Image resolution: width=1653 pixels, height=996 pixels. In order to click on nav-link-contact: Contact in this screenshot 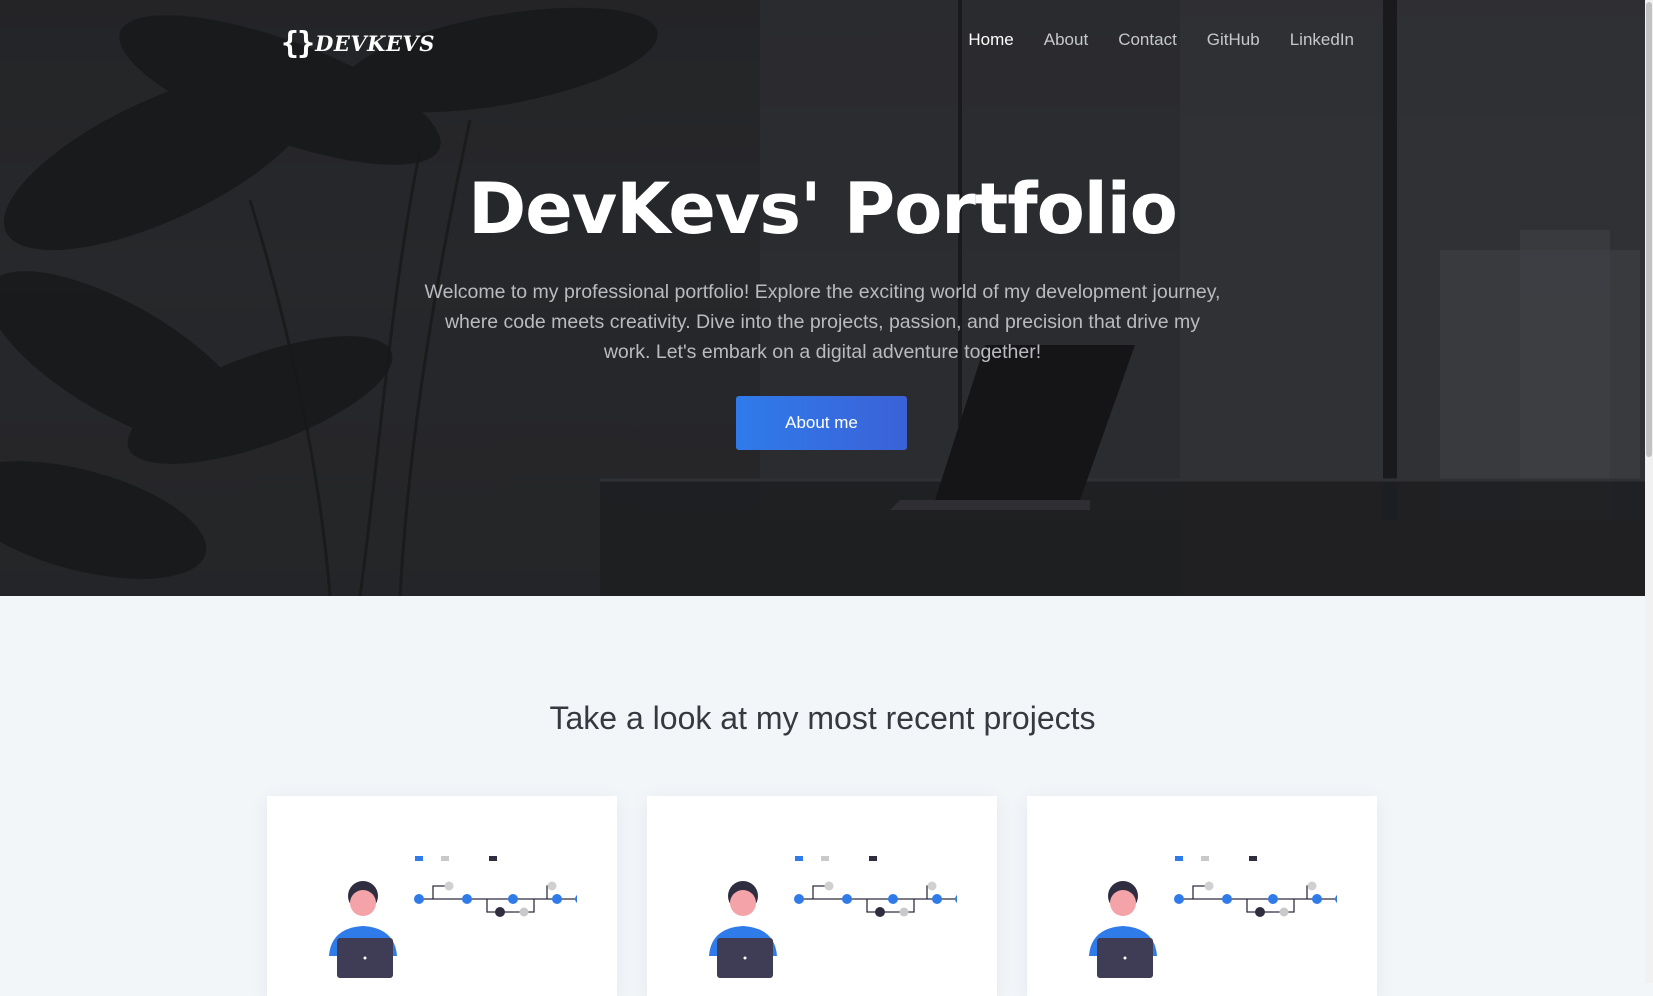, I will do `click(1147, 40)`.